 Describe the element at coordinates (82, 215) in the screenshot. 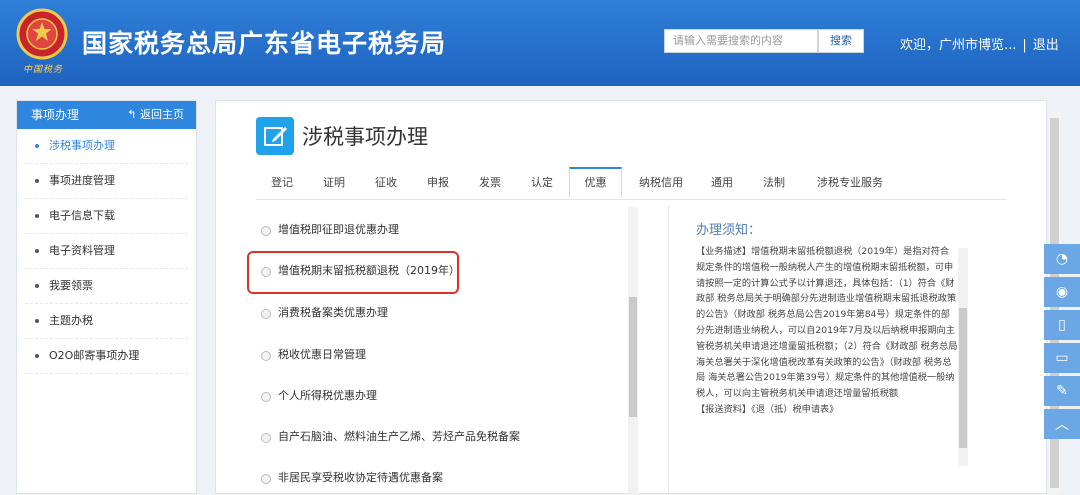

I see `sidebar-item-label: 电子信息下载` at that location.